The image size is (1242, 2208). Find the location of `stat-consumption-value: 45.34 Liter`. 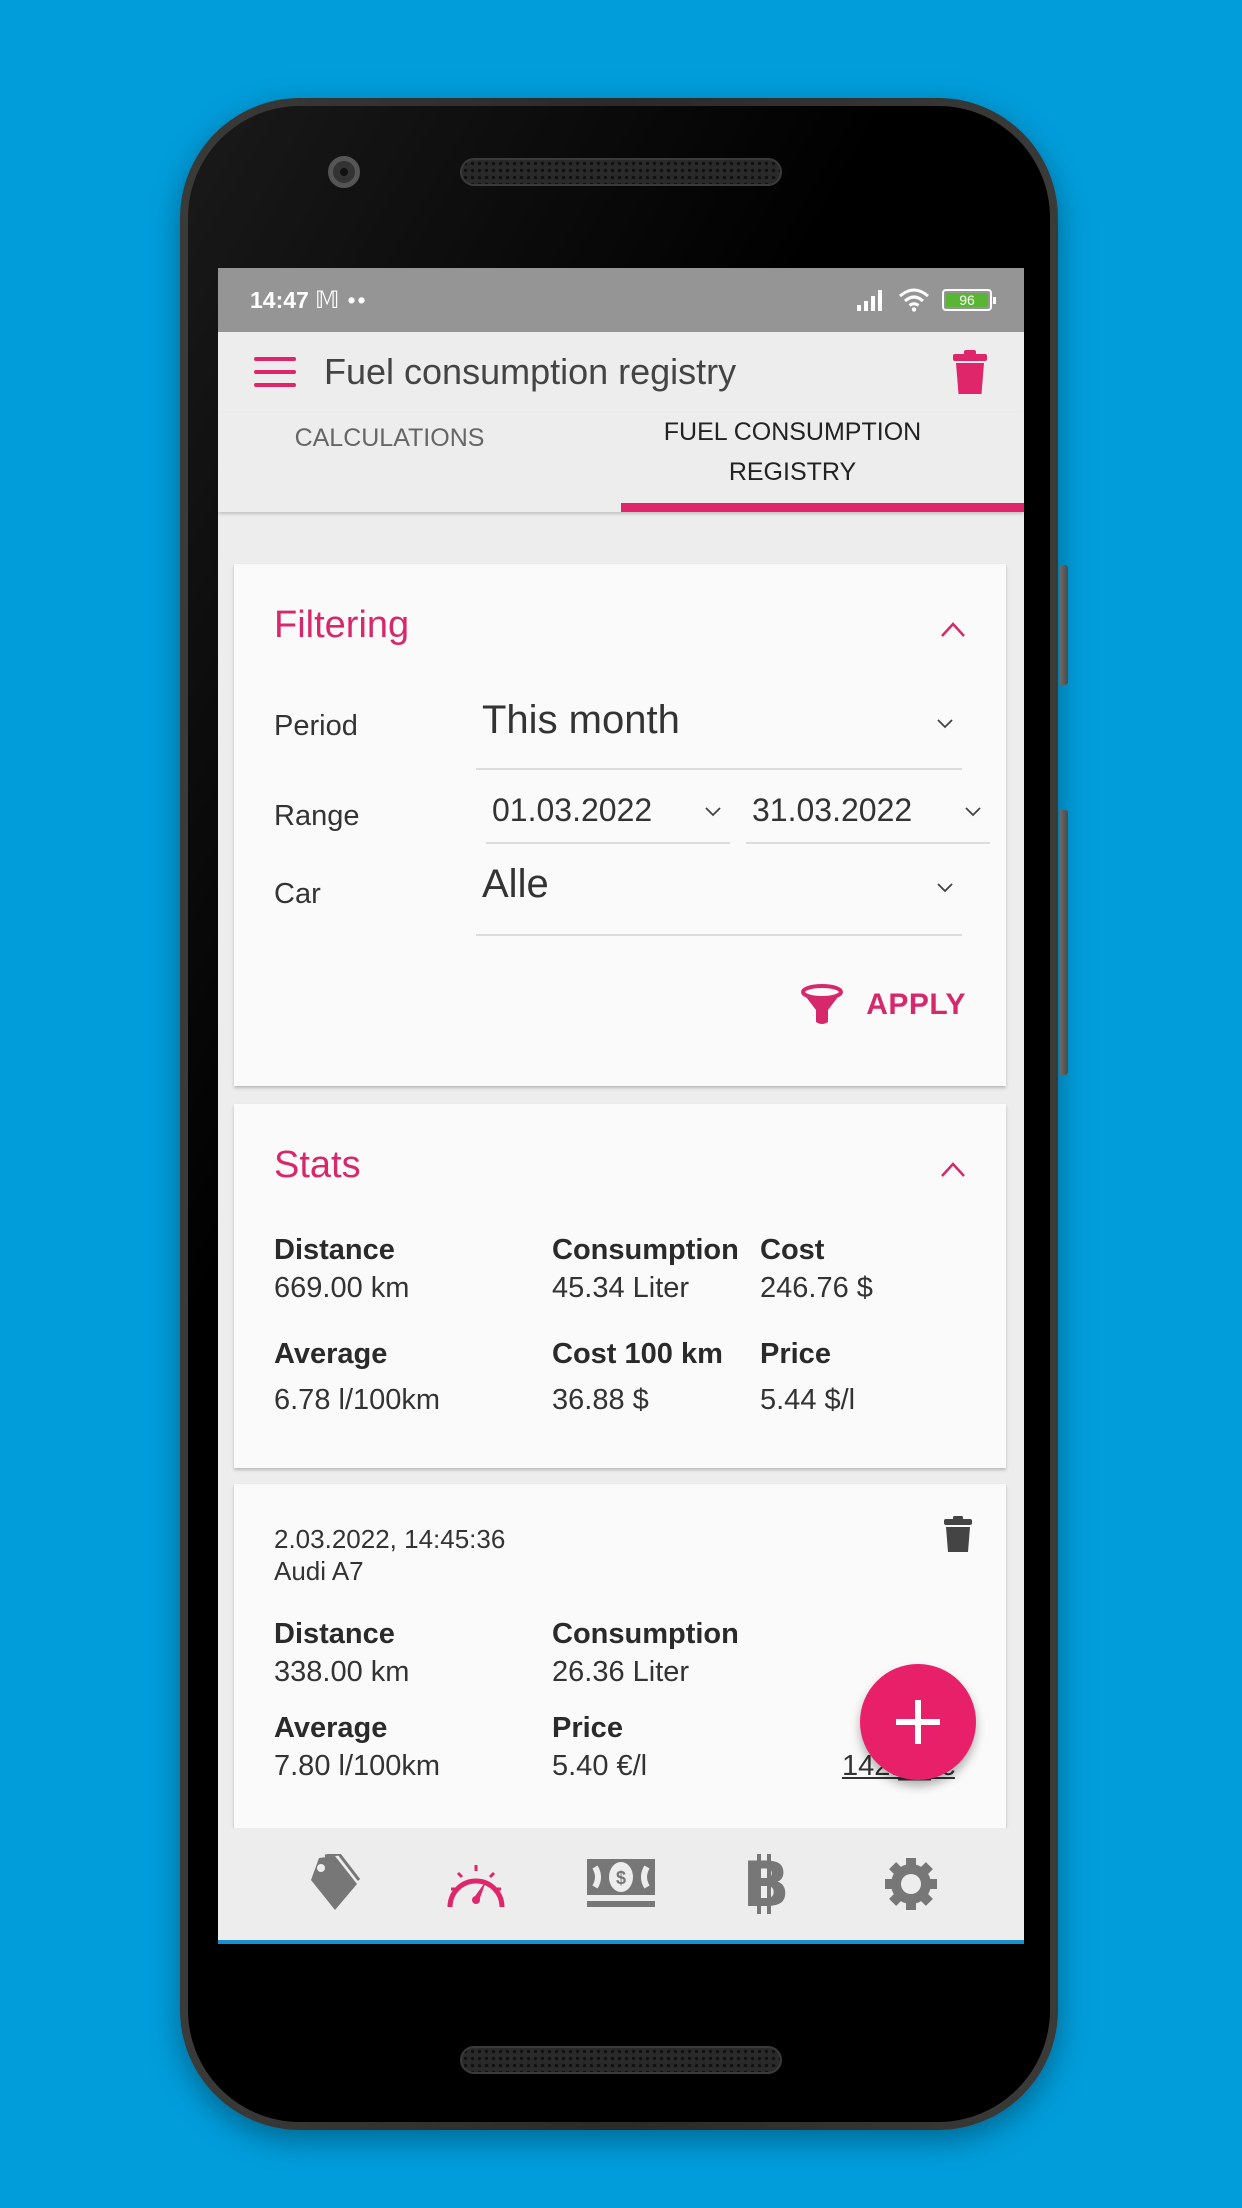

stat-consumption-value: 45.34 Liter is located at coordinates (621, 1288).